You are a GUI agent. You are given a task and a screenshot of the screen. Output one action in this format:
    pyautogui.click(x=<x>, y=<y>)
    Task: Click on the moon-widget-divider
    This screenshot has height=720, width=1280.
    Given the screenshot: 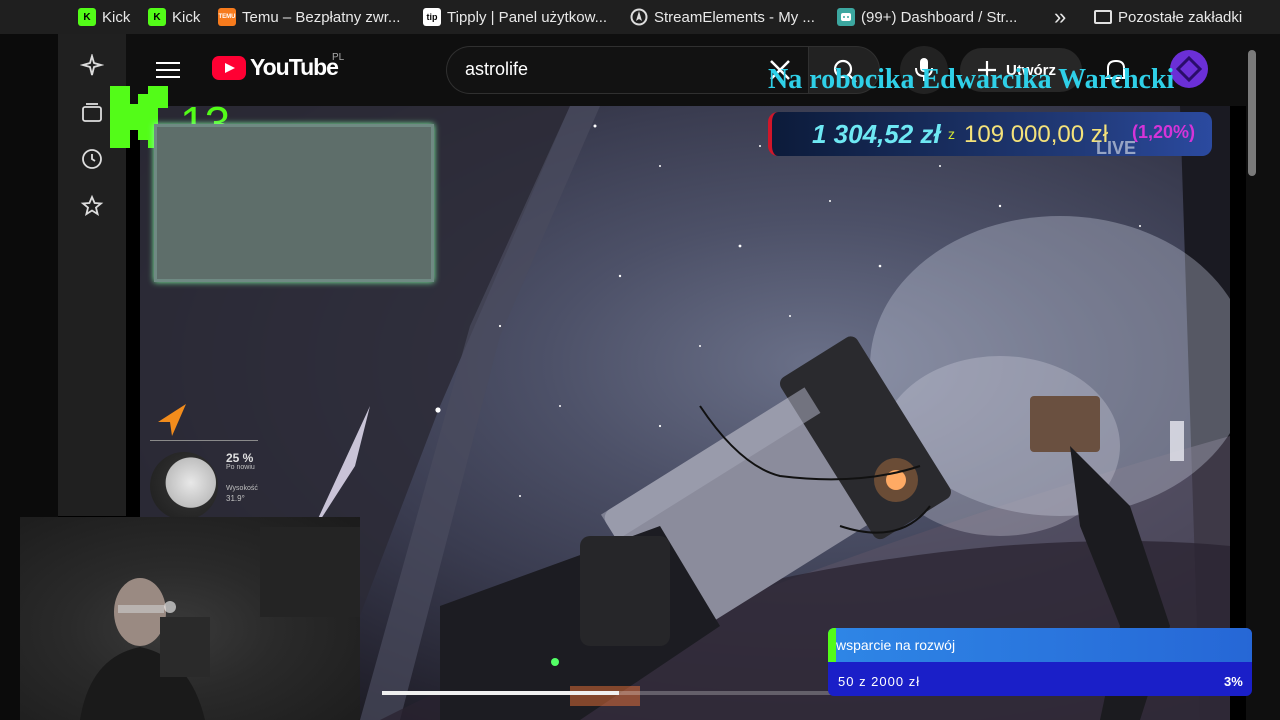 What is the action you would take?
    pyautogui.click(x=204, y=440)
    